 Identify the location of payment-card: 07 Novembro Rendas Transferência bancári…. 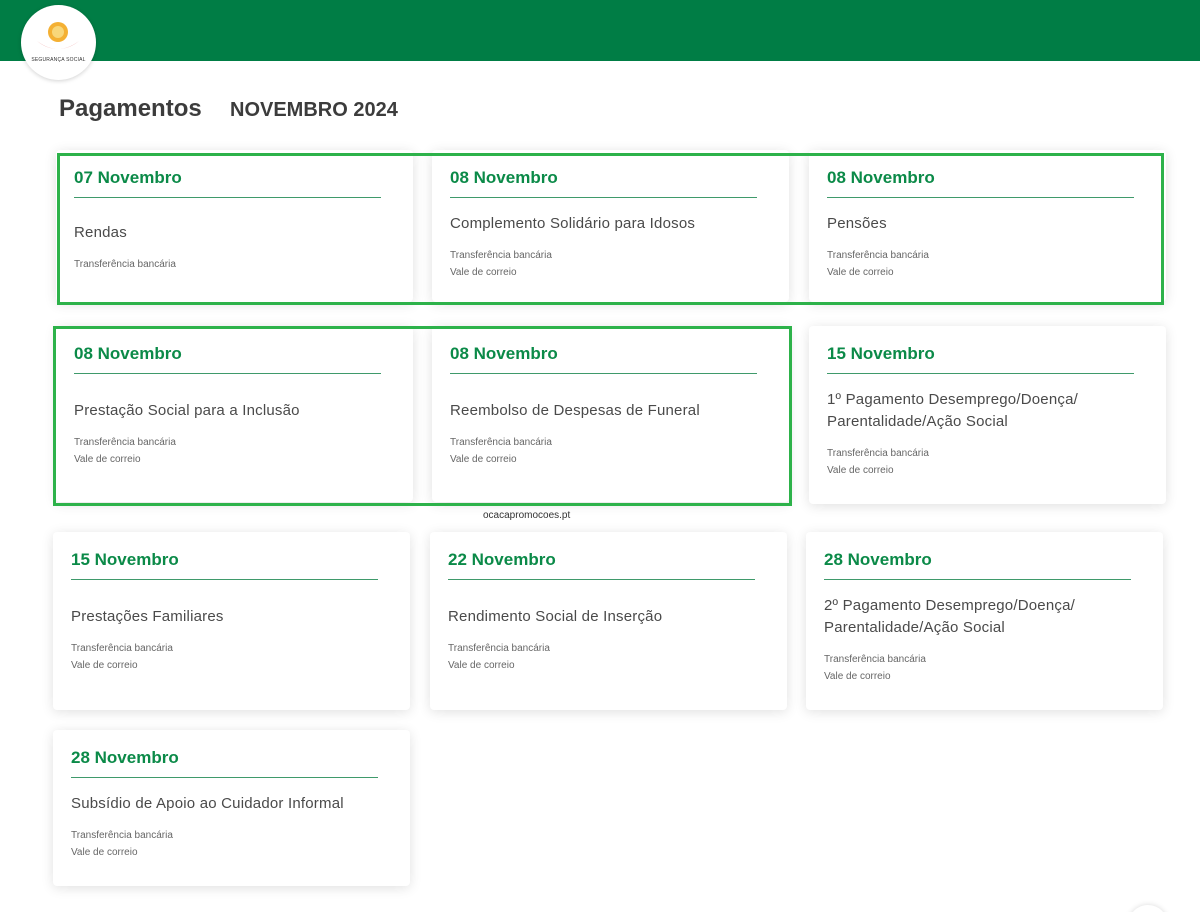
(234, 226).